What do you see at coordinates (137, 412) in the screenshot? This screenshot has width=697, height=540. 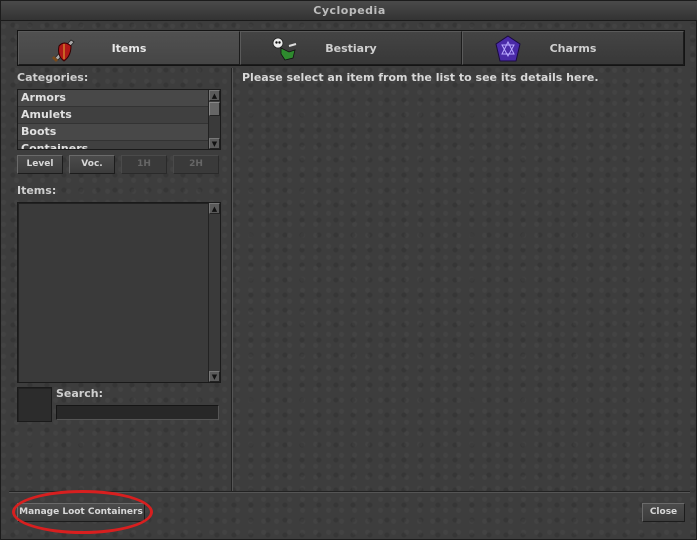 I see `search-input` at bounding box center [137, 412].